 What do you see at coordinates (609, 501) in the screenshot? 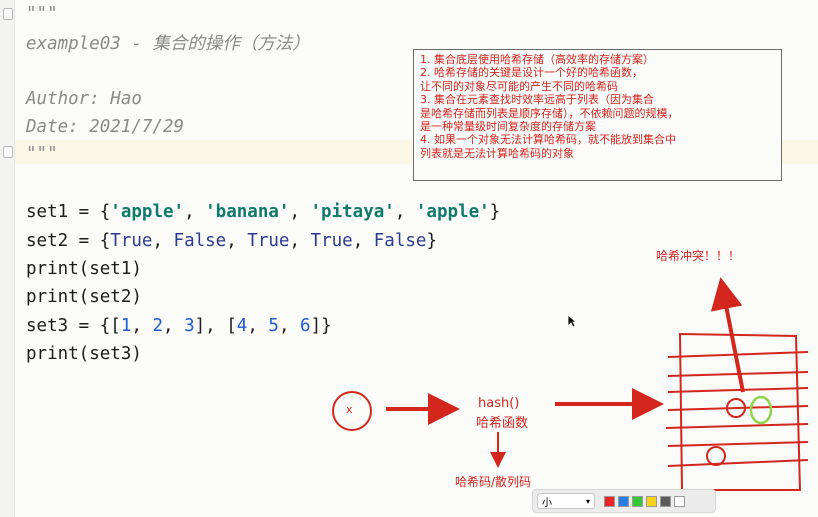
I see `color-swatch-red` at bounding box center [609, 501].